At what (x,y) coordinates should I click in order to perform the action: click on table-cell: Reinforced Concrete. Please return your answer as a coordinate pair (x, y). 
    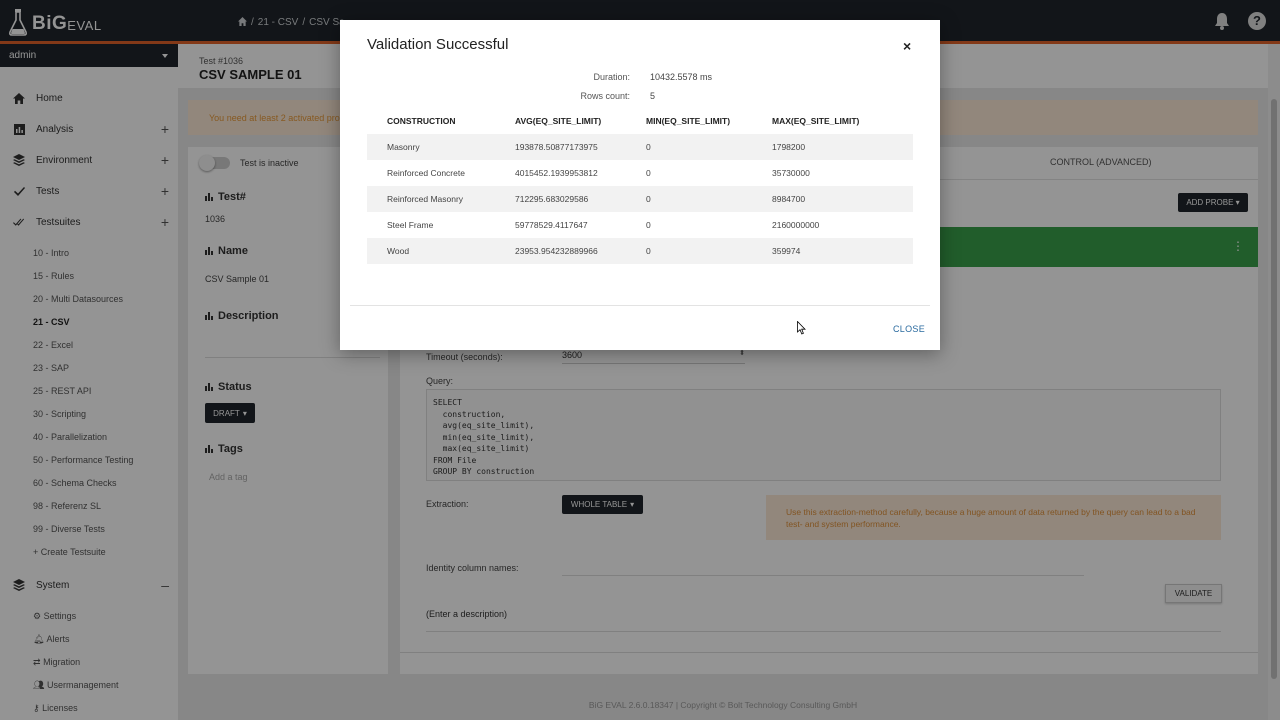
    Looking at the image, I should click on (426, 173).